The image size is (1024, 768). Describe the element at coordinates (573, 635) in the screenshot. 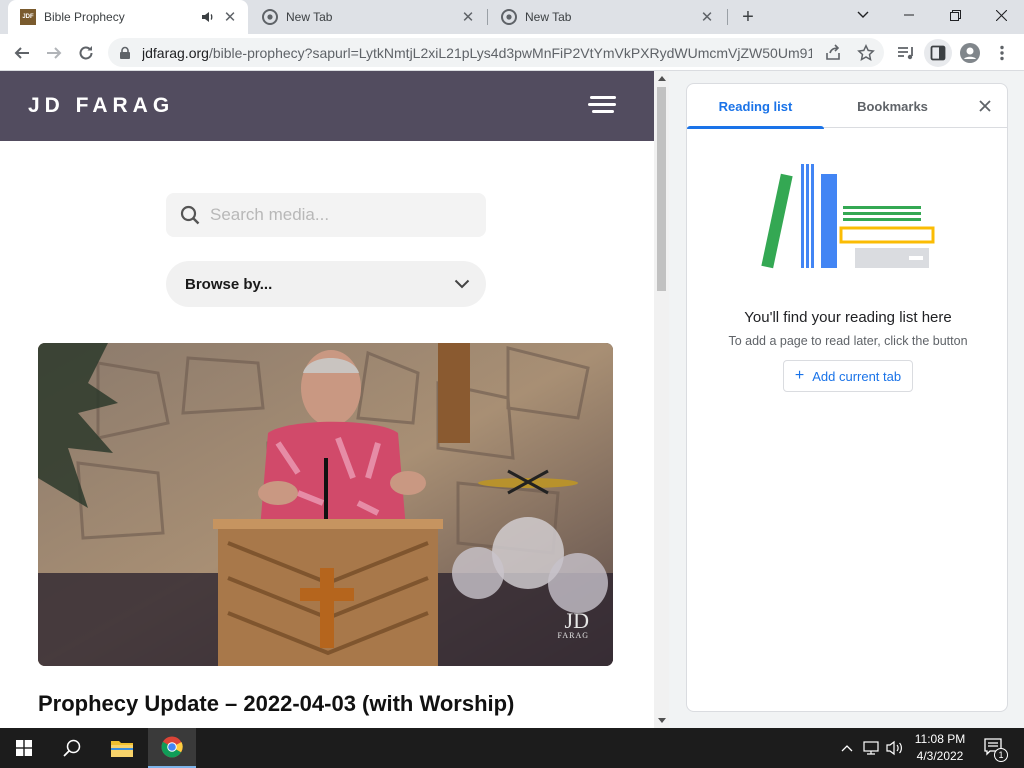

I see `watermark-bottom: FARAG` at that location.